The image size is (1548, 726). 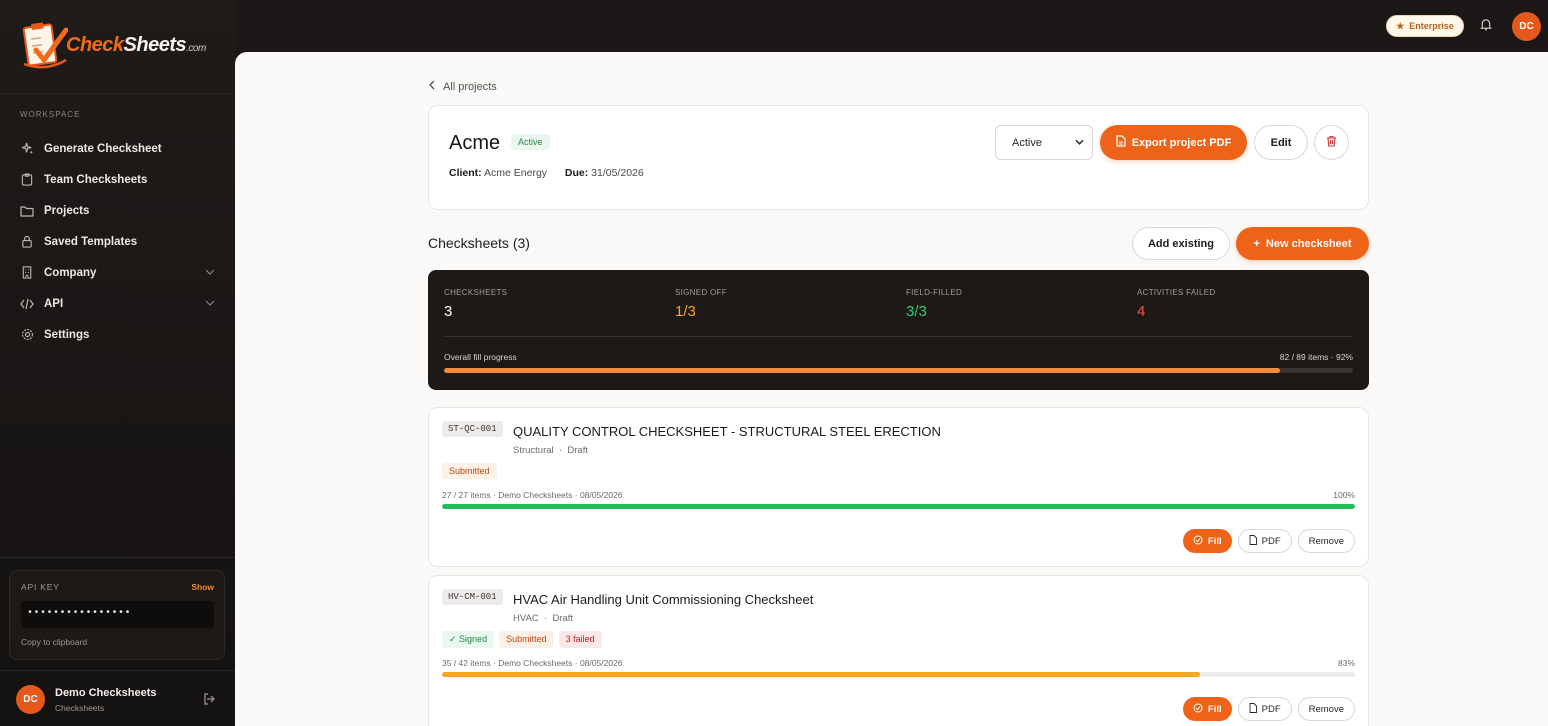 What do you see at coordinates (1141, 311) in the screenshot?
I see `stat-value: 4` at bounding box center [1141, 311].